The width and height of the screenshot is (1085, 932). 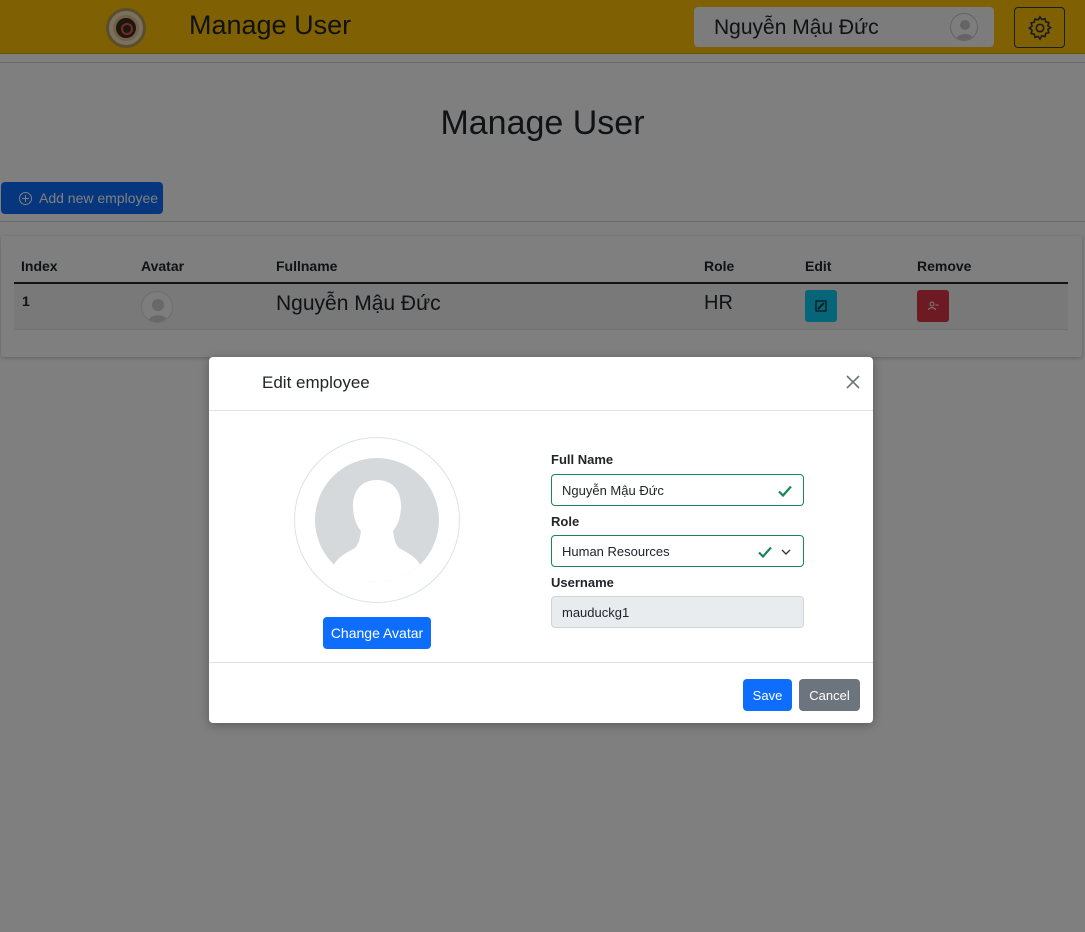 I want to click on fullname-input: Nguyễn Mậu Đức, so click(x=677, y=490).